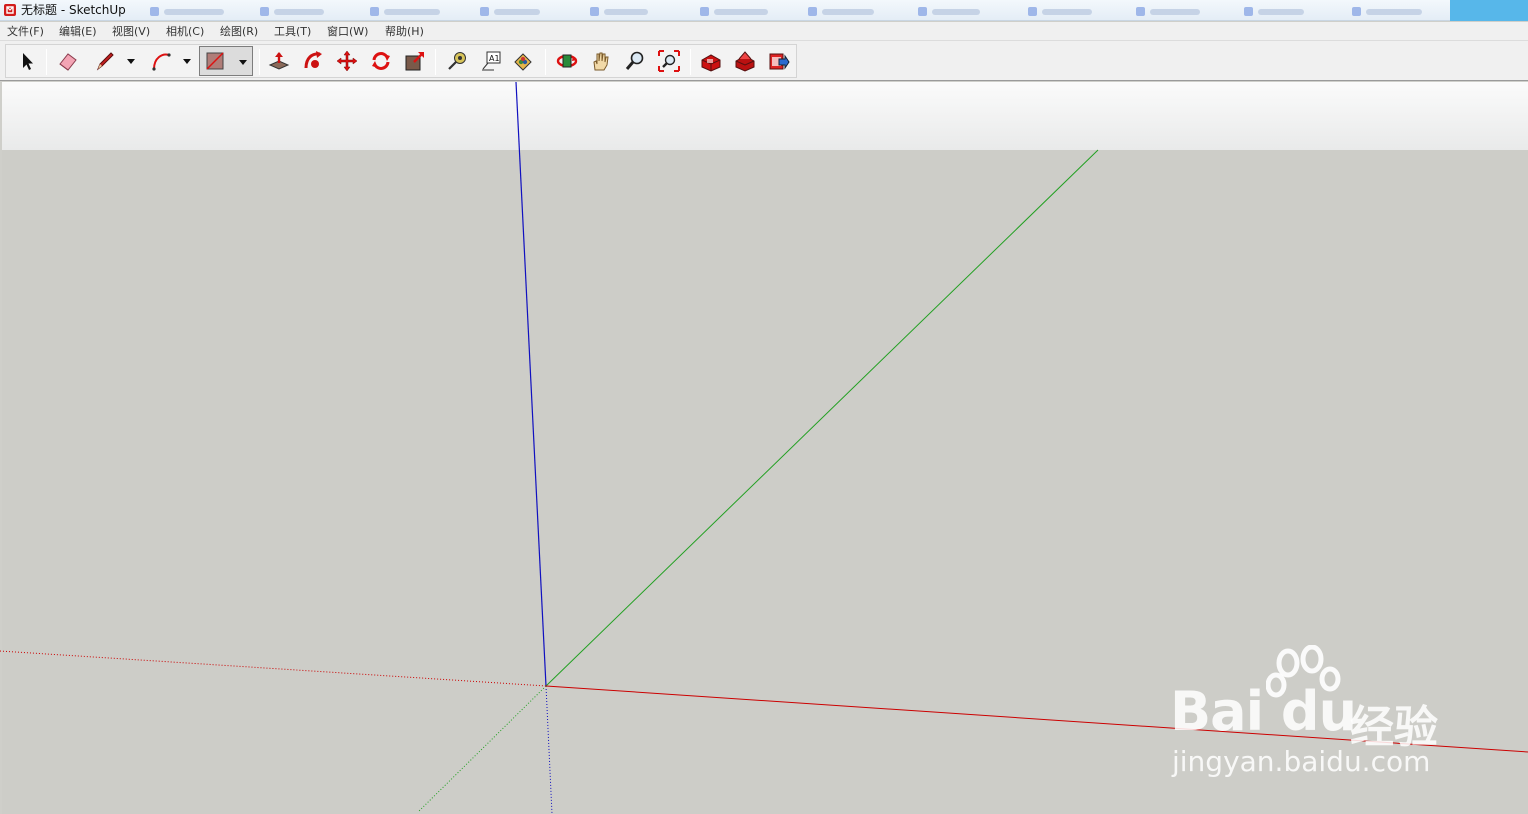 This screenshot has height=814, width=1528. I want to click on blue-axis-negative, so click(549, 749).